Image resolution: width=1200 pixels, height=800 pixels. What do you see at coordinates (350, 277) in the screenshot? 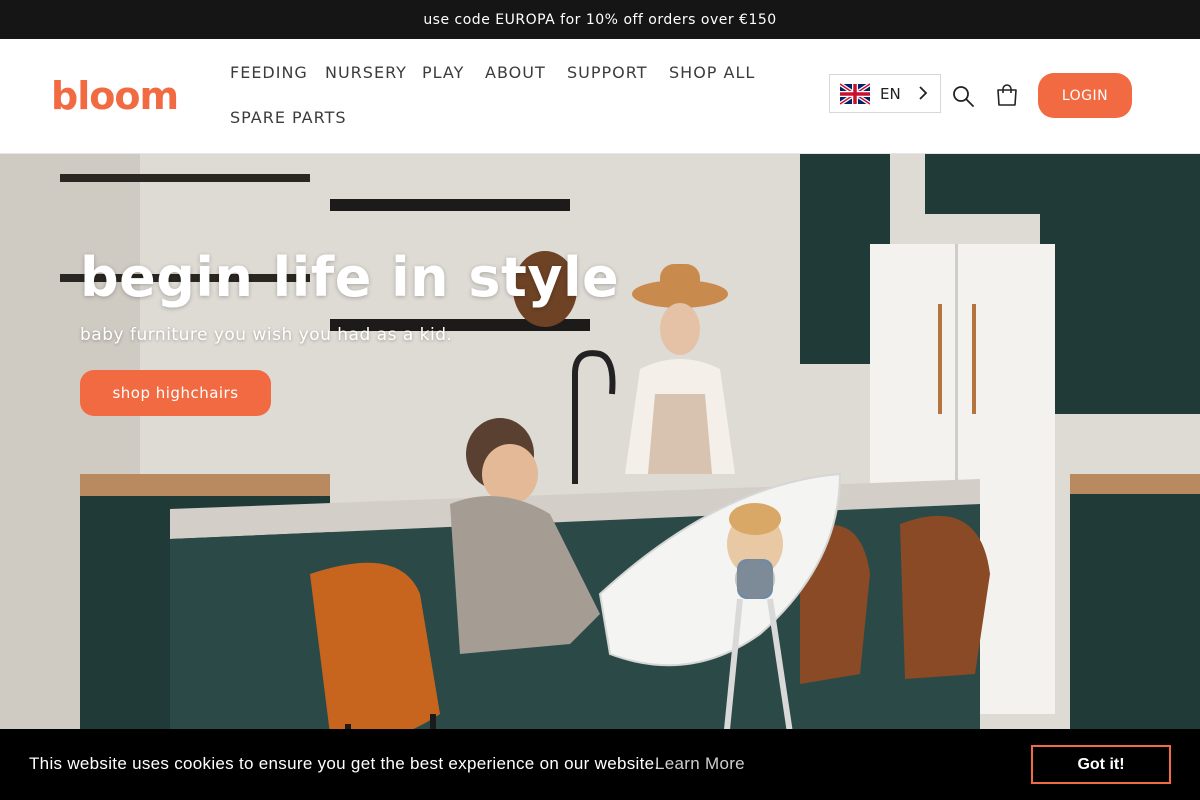
I see `hero-title: begin life in style` at bounding box center [350, 277].